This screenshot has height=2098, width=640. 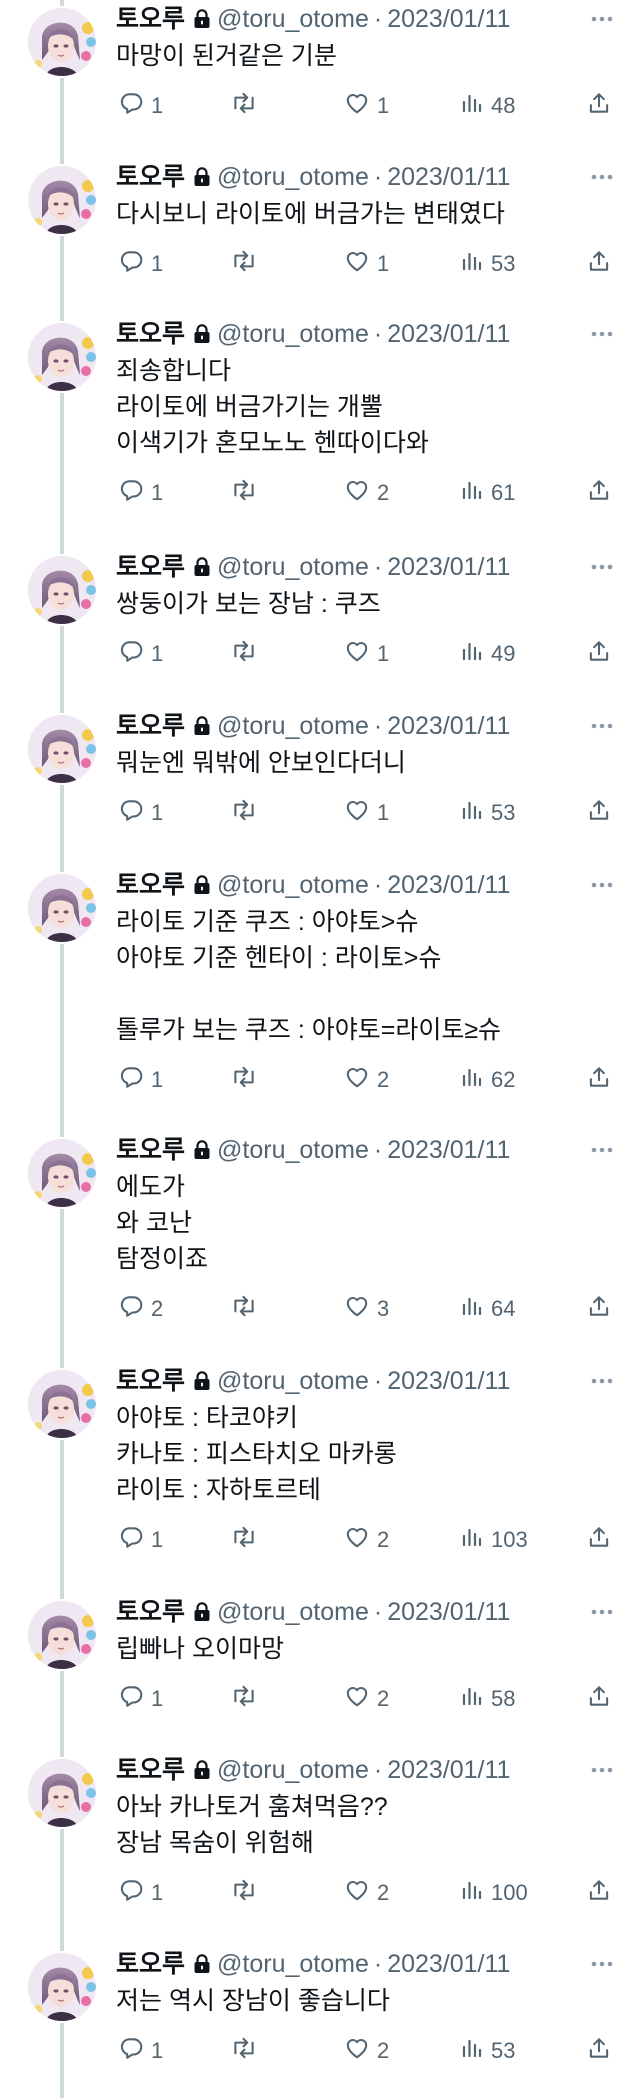 What do you see at coordinates (487, 1080) in the screenshot?
I see `views-button: 62` at bounding box center [487, 1080].